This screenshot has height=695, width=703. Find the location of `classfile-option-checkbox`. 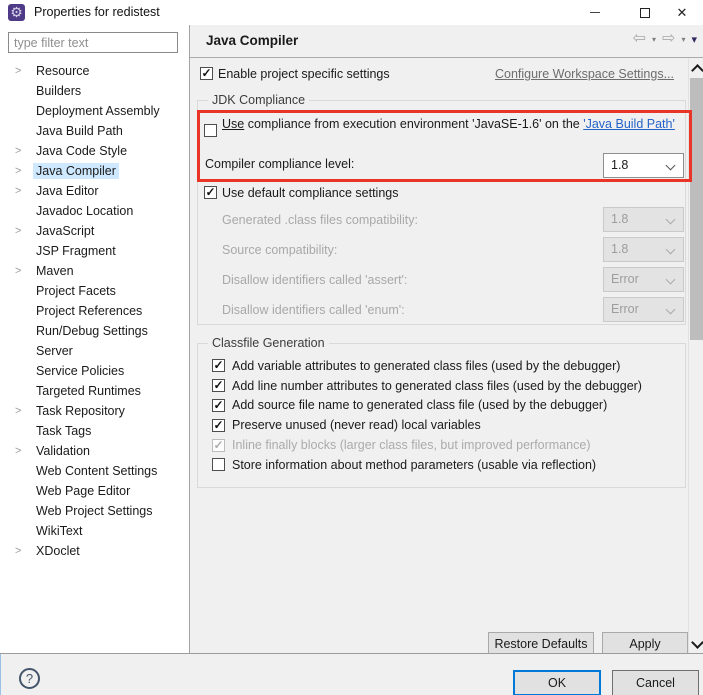

classfile-option-checkbox is located at coordinates (218, 465).